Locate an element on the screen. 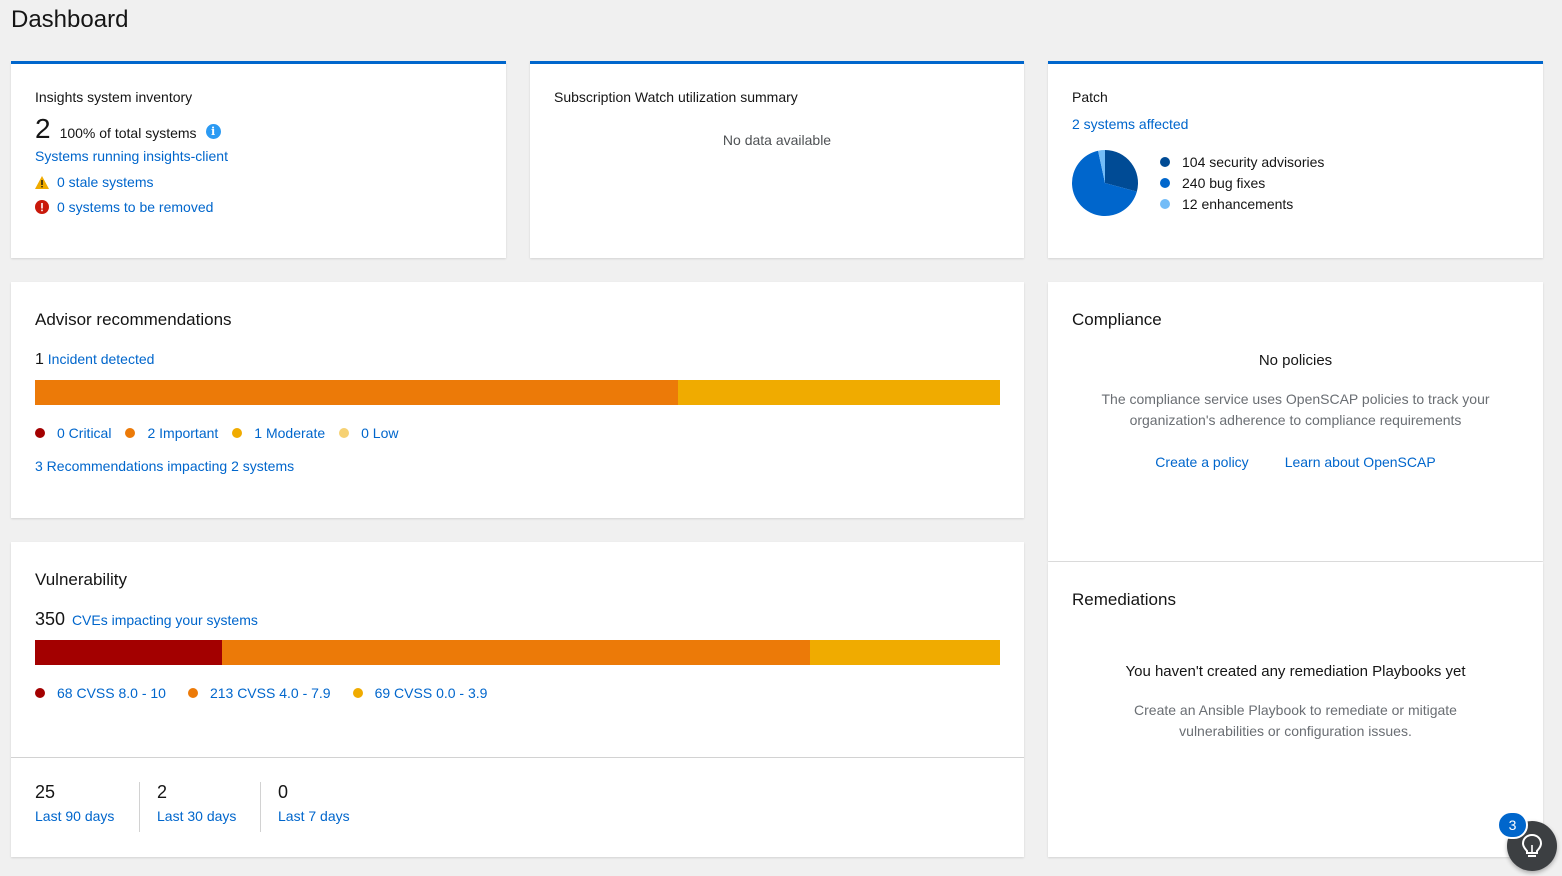 The height and width of the screenshot is (876, 1562). patch-legend-item-0: 104 security advisories is located at coordinates (1242, 161).